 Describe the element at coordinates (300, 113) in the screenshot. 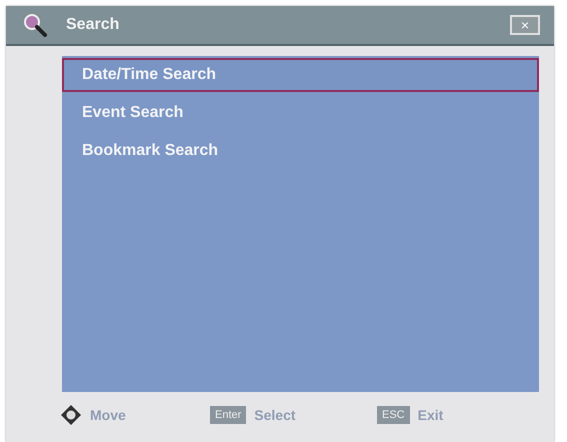

I see `menu-item: Event Search` at that location.